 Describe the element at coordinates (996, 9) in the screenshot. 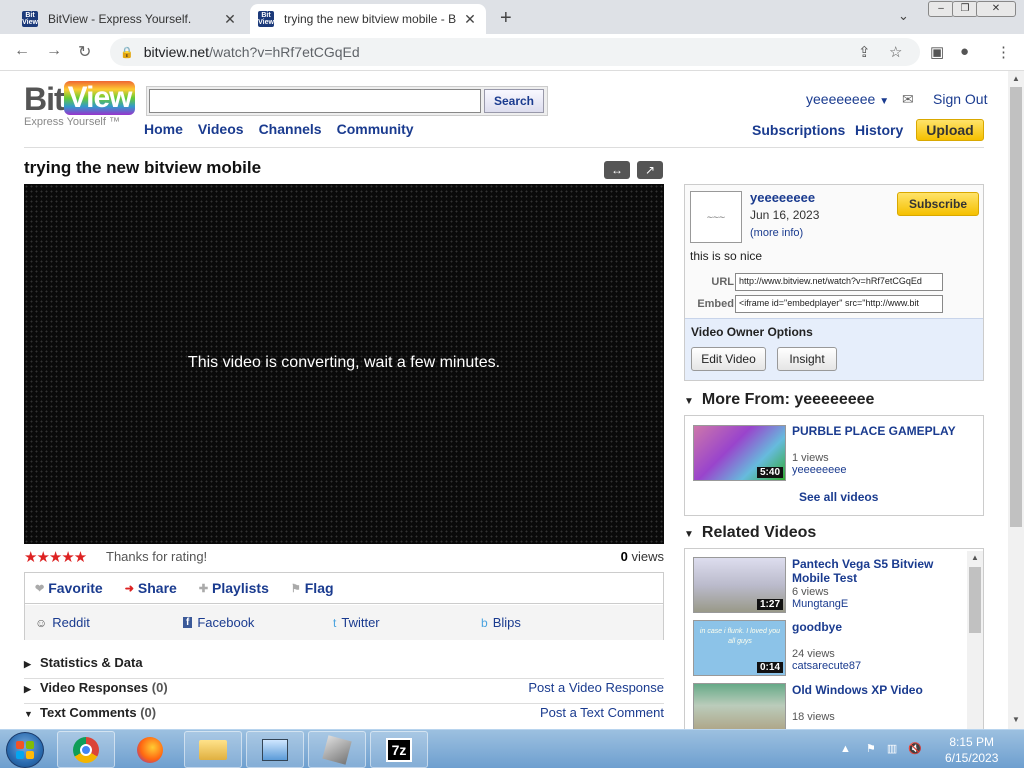

I see `close-window-icon: ✕` at that location.